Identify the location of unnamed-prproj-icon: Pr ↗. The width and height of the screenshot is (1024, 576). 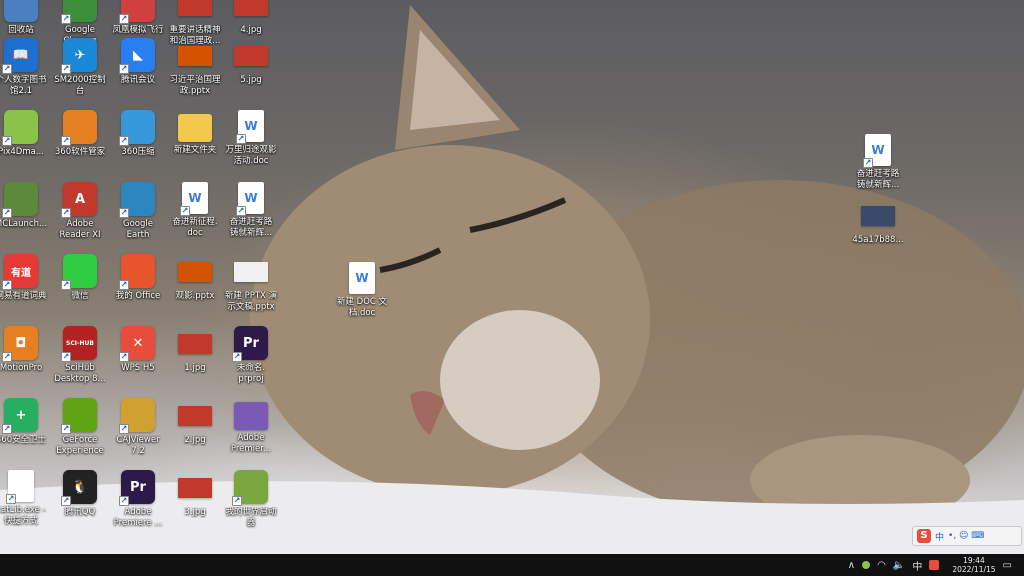
(250, 344).